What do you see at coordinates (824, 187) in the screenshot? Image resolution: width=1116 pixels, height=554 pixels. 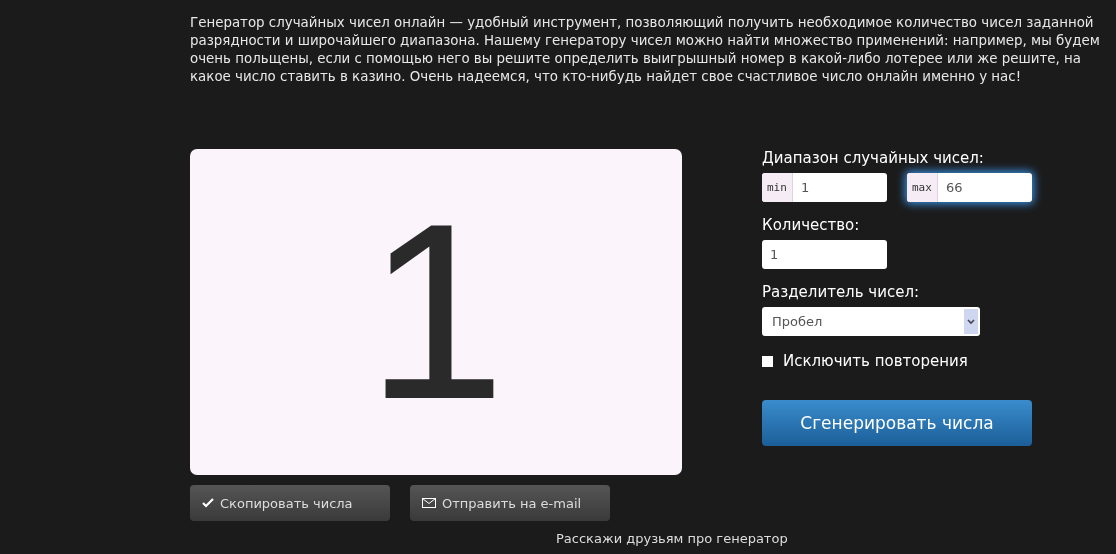 I see `range-input-field: min 1` at bounding box center [824, 187].